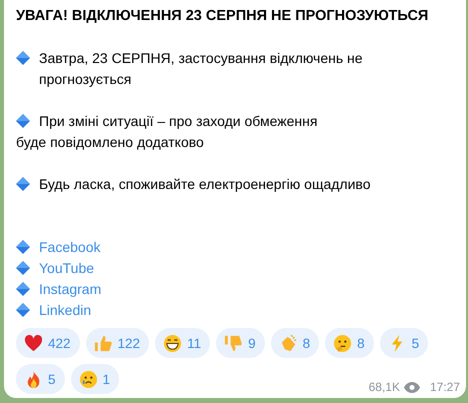 Image resolution: width=468 pixels, height=403 pixels. Describe the element at coordinates (33, 343) in the screenshot. I see `heart-icon` at that location.